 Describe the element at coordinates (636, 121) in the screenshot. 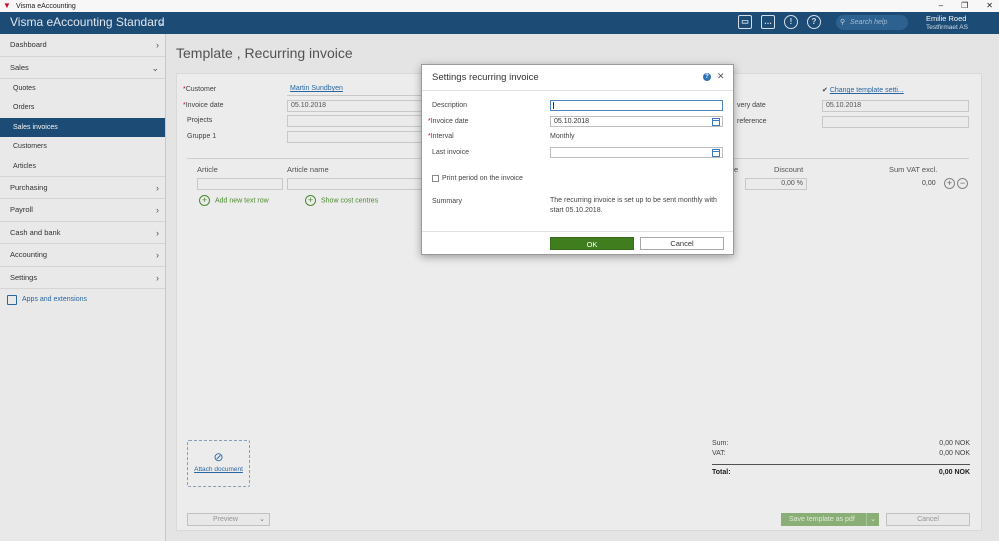

I see `invoice-date-input: 05.10.2018` at that location.